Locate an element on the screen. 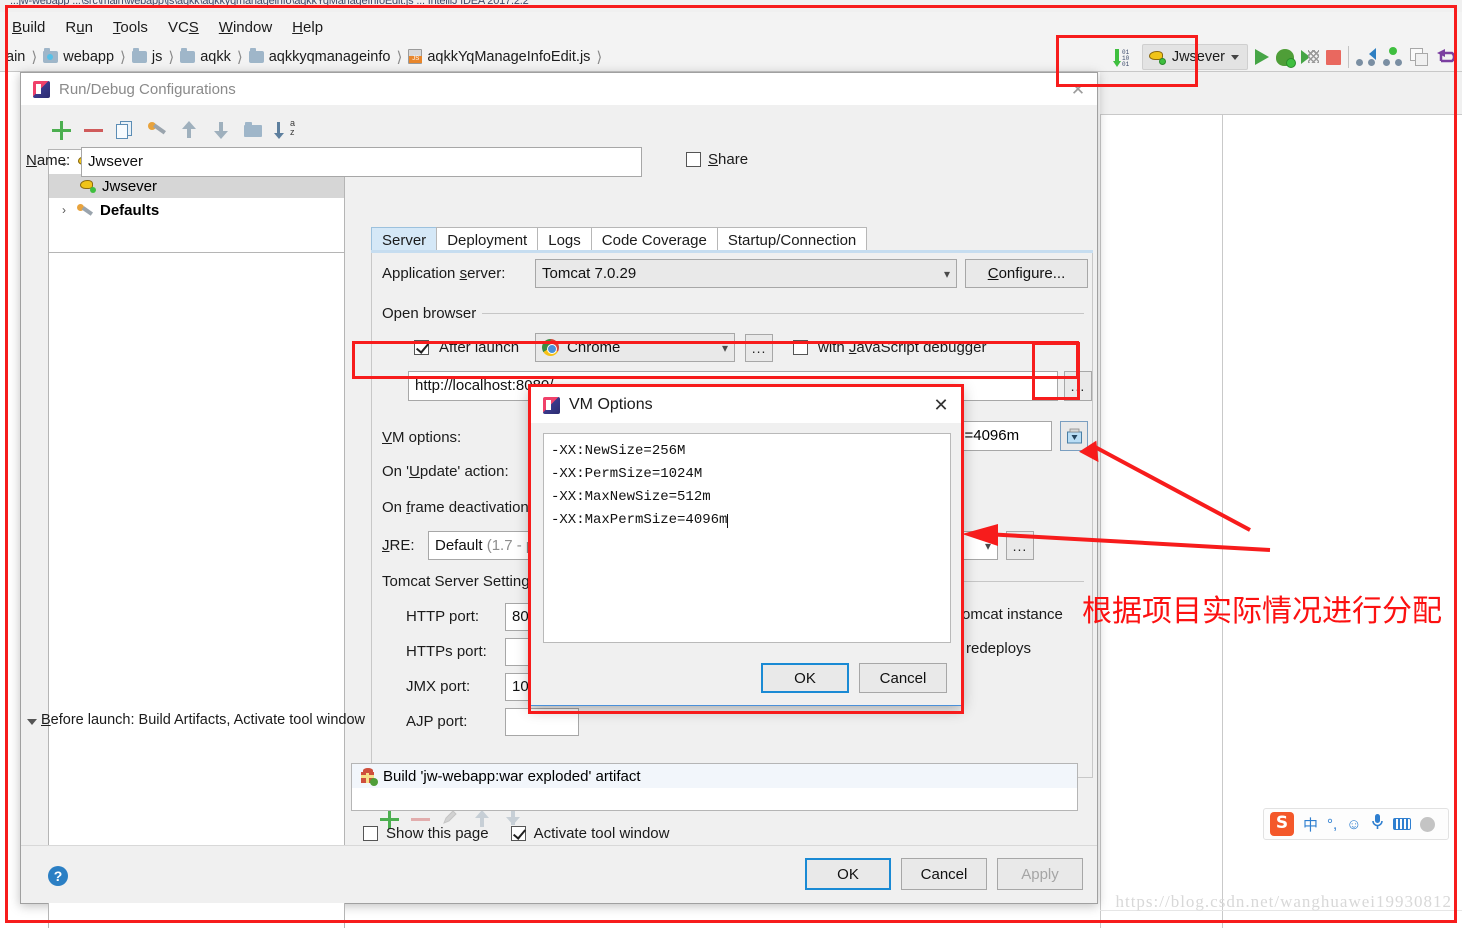  user-icon is located at coordinates (1427, 824).